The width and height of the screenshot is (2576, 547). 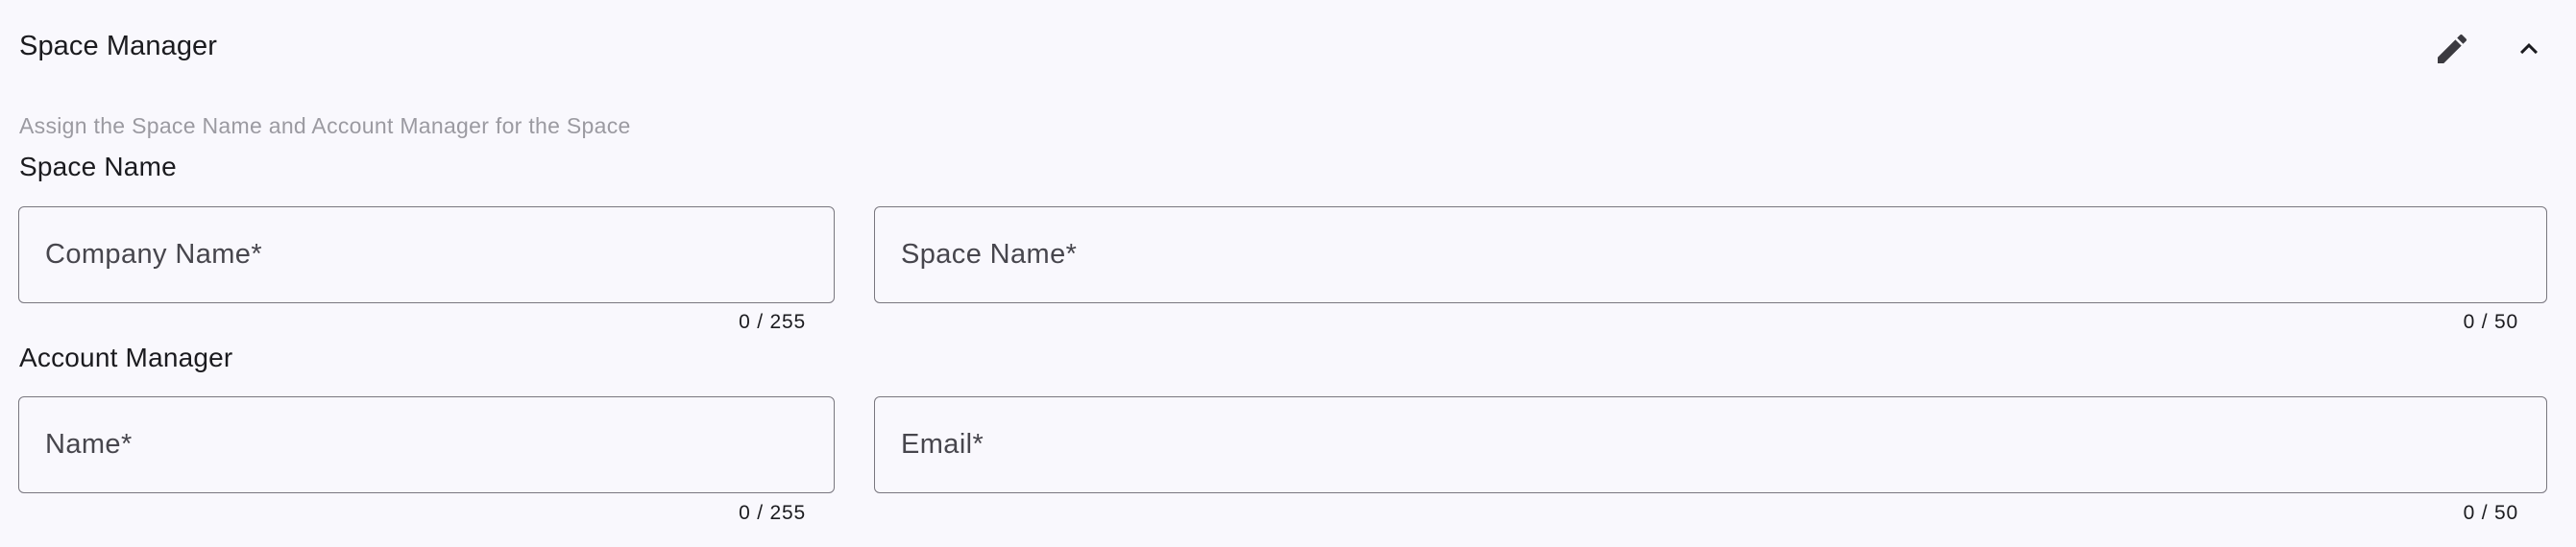 I want to click on header-actions, so click(x=2490, y=49).